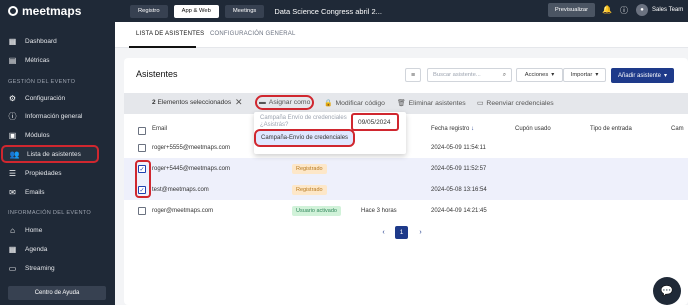 The height and width of the screenshot is (305, 688). I want to click on row-date: 2024-05-09 11:54:11, so click(458, 148).